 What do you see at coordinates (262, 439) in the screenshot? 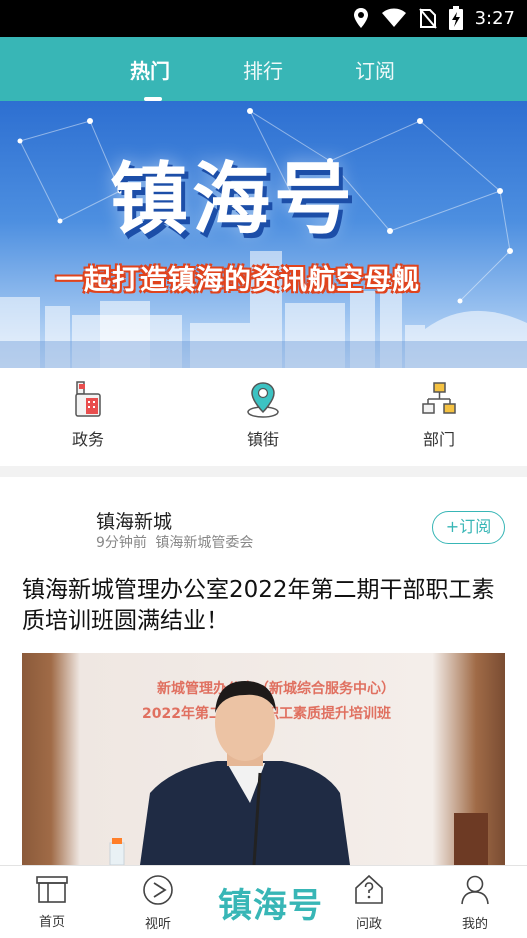
I see `quick-nav-street-label: 镇街` at bounding box center [262, 439].